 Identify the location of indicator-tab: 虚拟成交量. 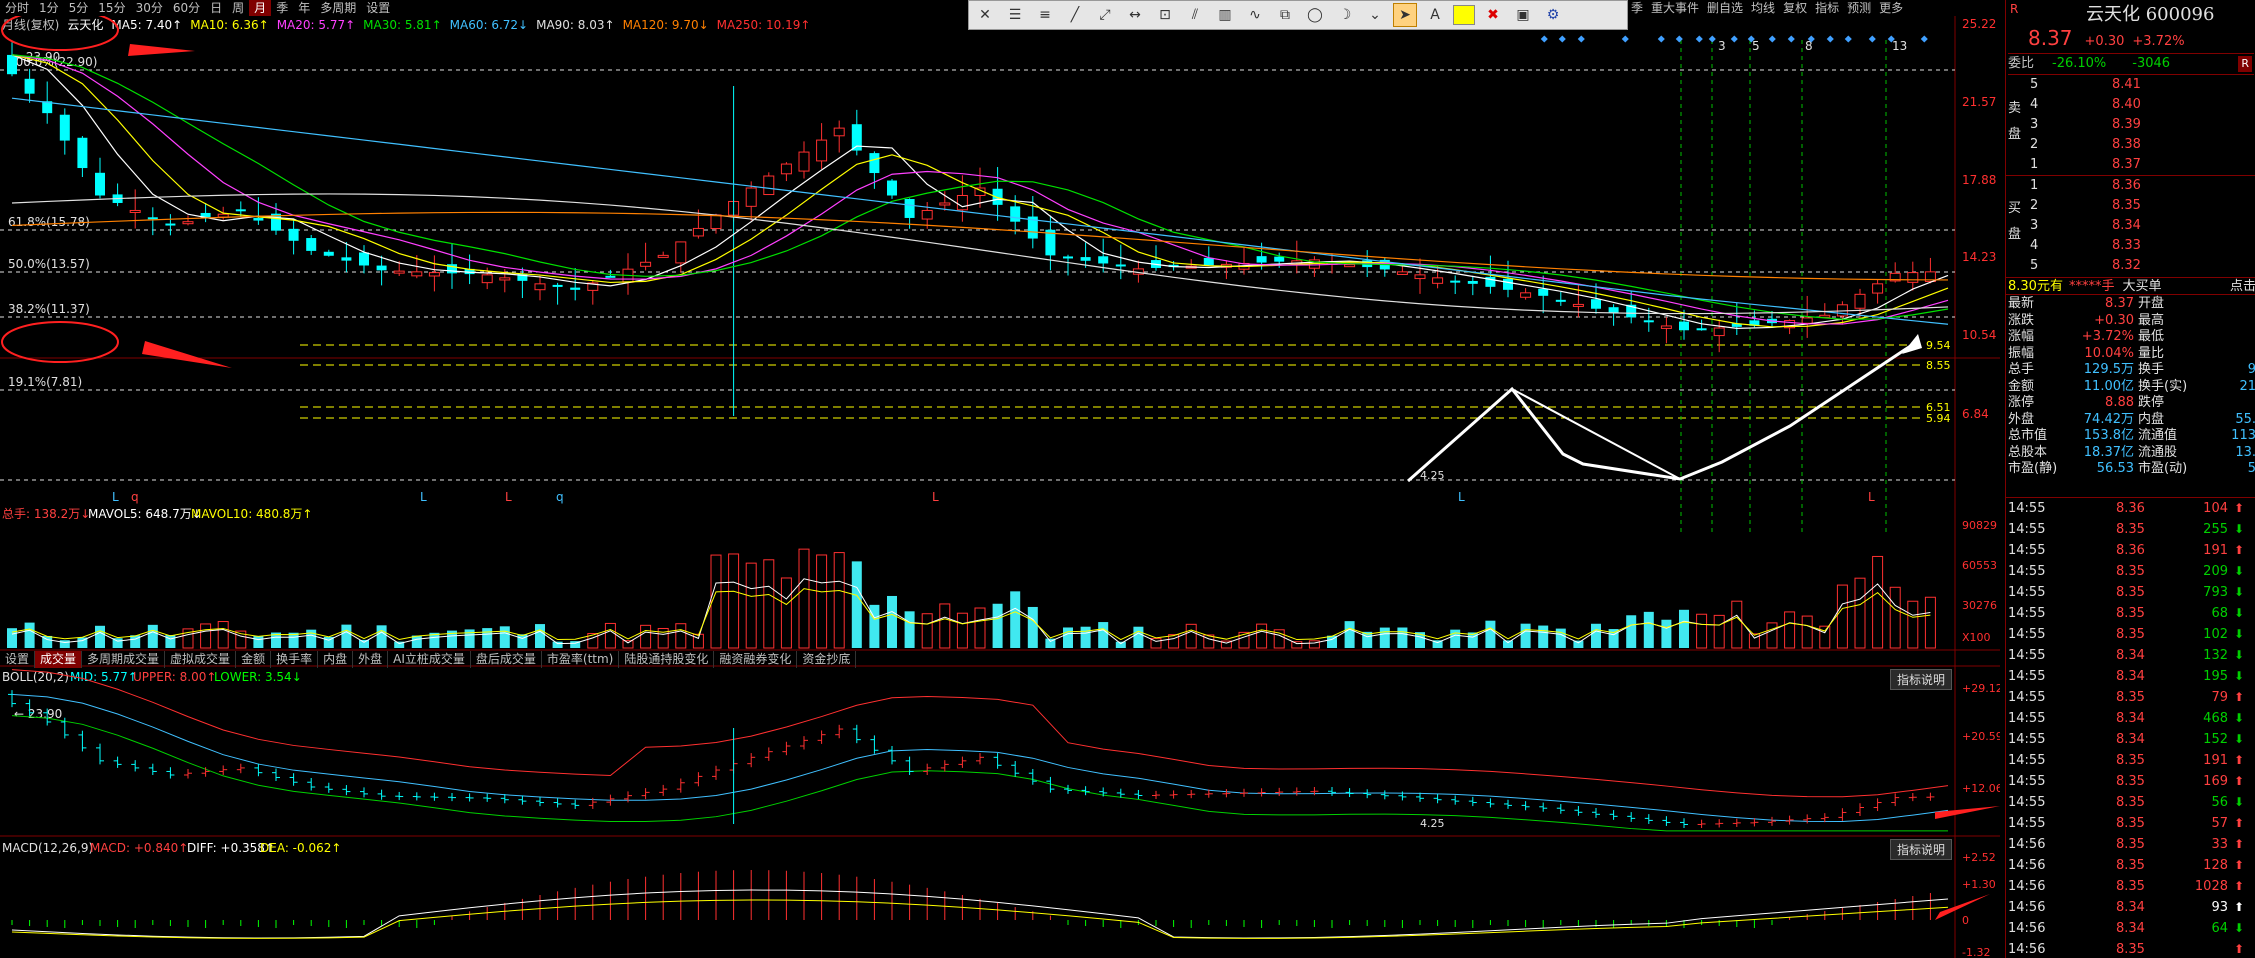
(201, 659).